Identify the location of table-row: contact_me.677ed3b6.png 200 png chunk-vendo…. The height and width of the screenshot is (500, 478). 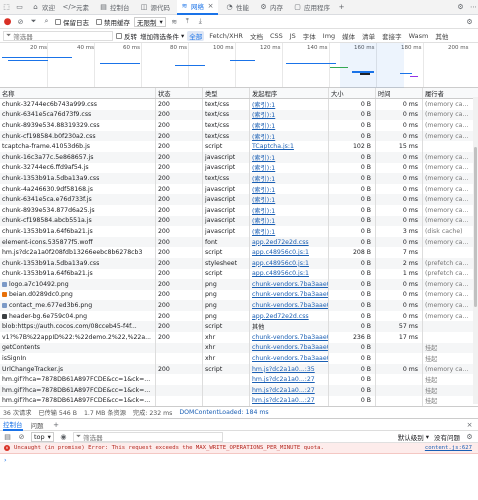
(239, 305).